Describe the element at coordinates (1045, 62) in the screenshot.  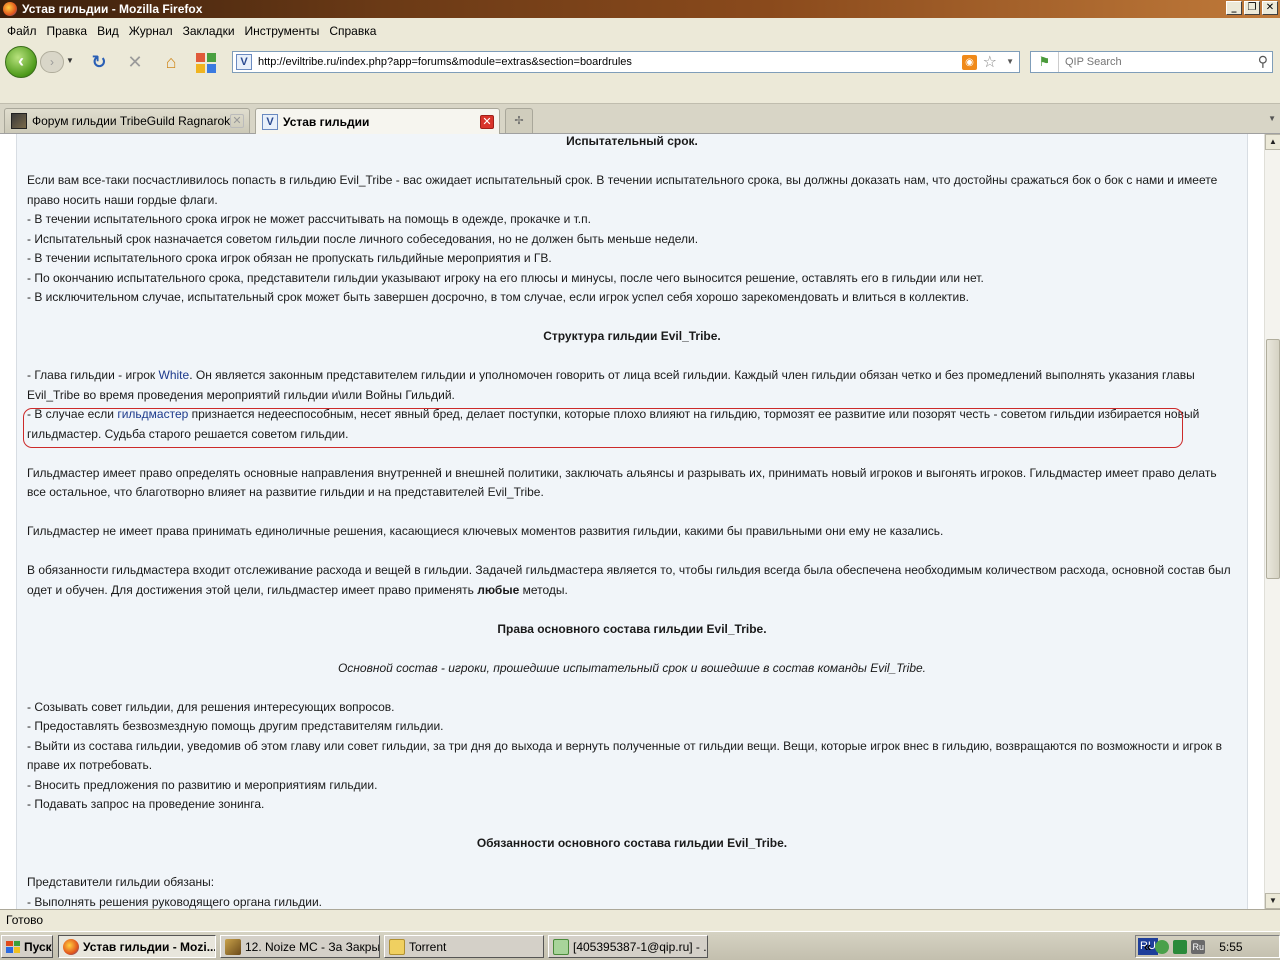
I see `search-engine-icon: ⚑` at that location.